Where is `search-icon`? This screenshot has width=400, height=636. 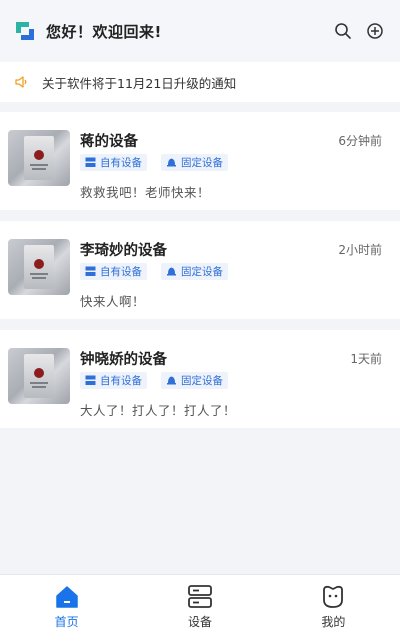 search-icon is located at coordinates (343, 31).